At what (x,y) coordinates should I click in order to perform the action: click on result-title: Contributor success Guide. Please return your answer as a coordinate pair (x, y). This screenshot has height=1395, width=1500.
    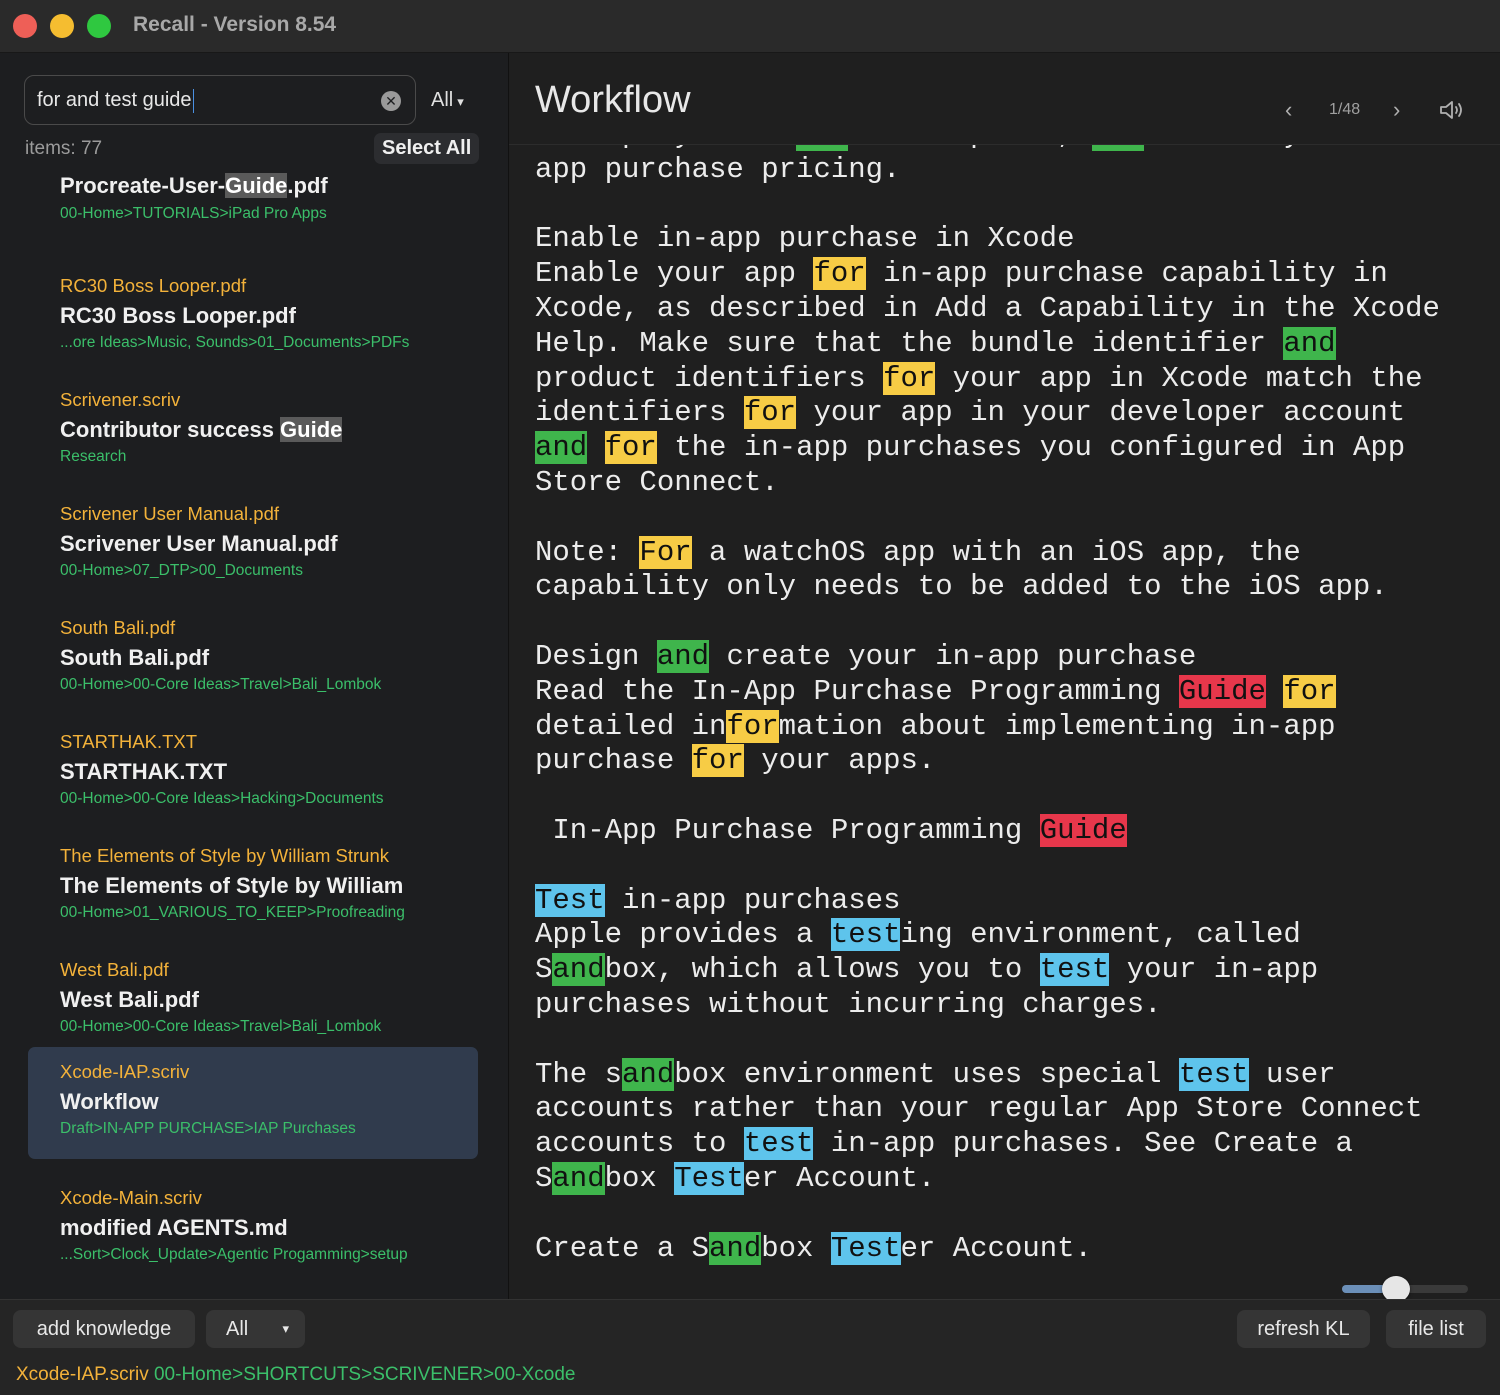
    Looking at the image, I should click on (201, 430).